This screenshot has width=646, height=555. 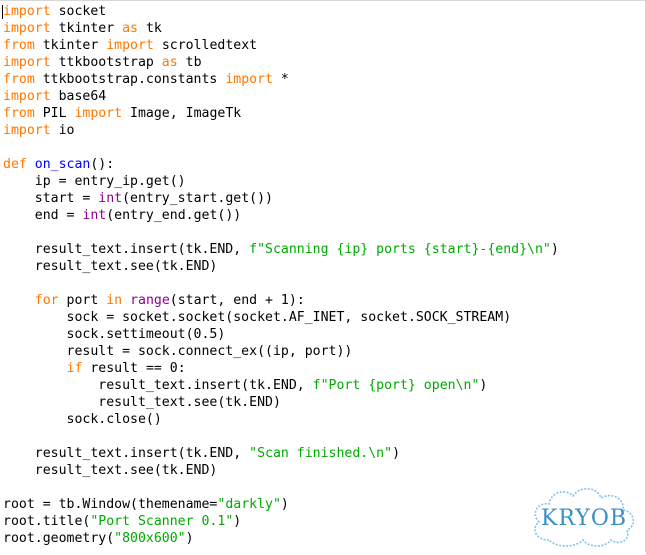 What do you see at coordinates (249, 504) in the screenshot?
I see `string-token: "darkly"` at bounding box center [249, 504].